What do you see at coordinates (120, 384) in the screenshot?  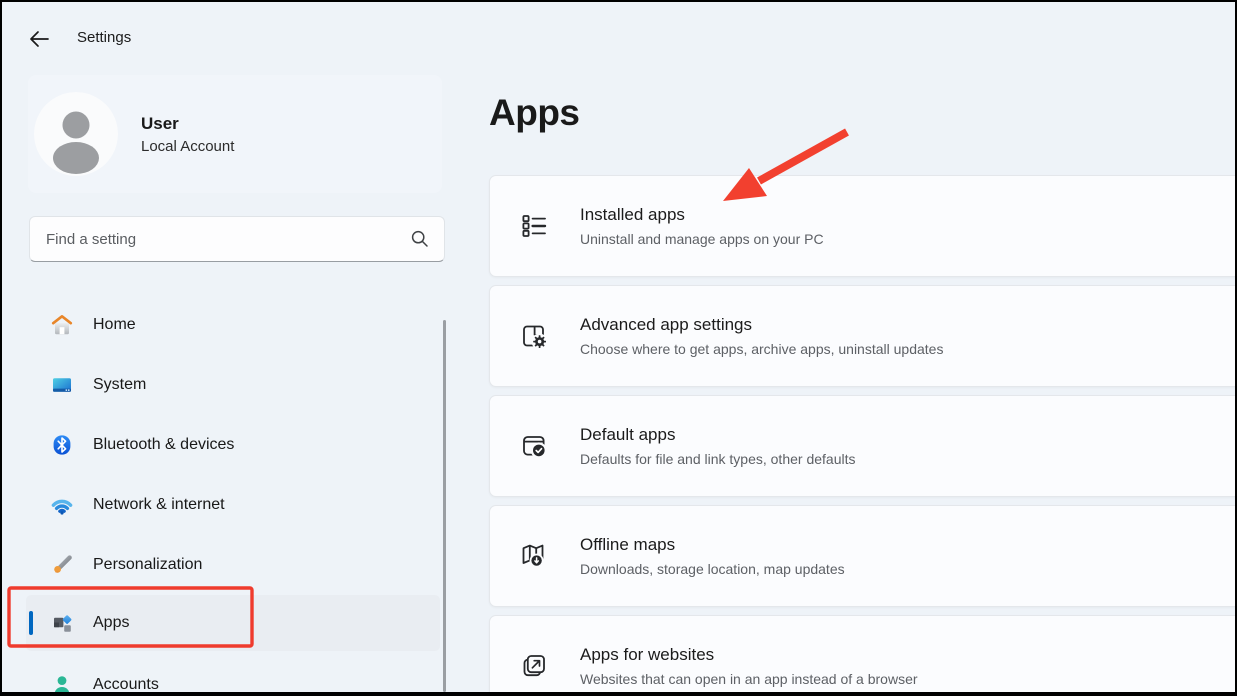 I see `sidebar-item-label: System` at bounding box center [120, 384].